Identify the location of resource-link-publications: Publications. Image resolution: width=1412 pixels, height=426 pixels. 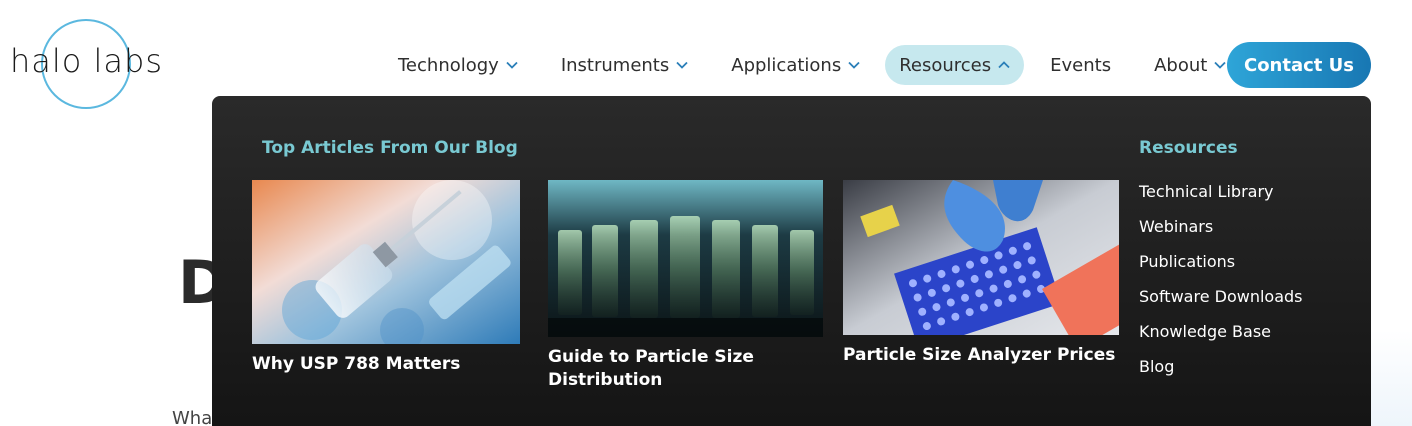
(1220, 267).